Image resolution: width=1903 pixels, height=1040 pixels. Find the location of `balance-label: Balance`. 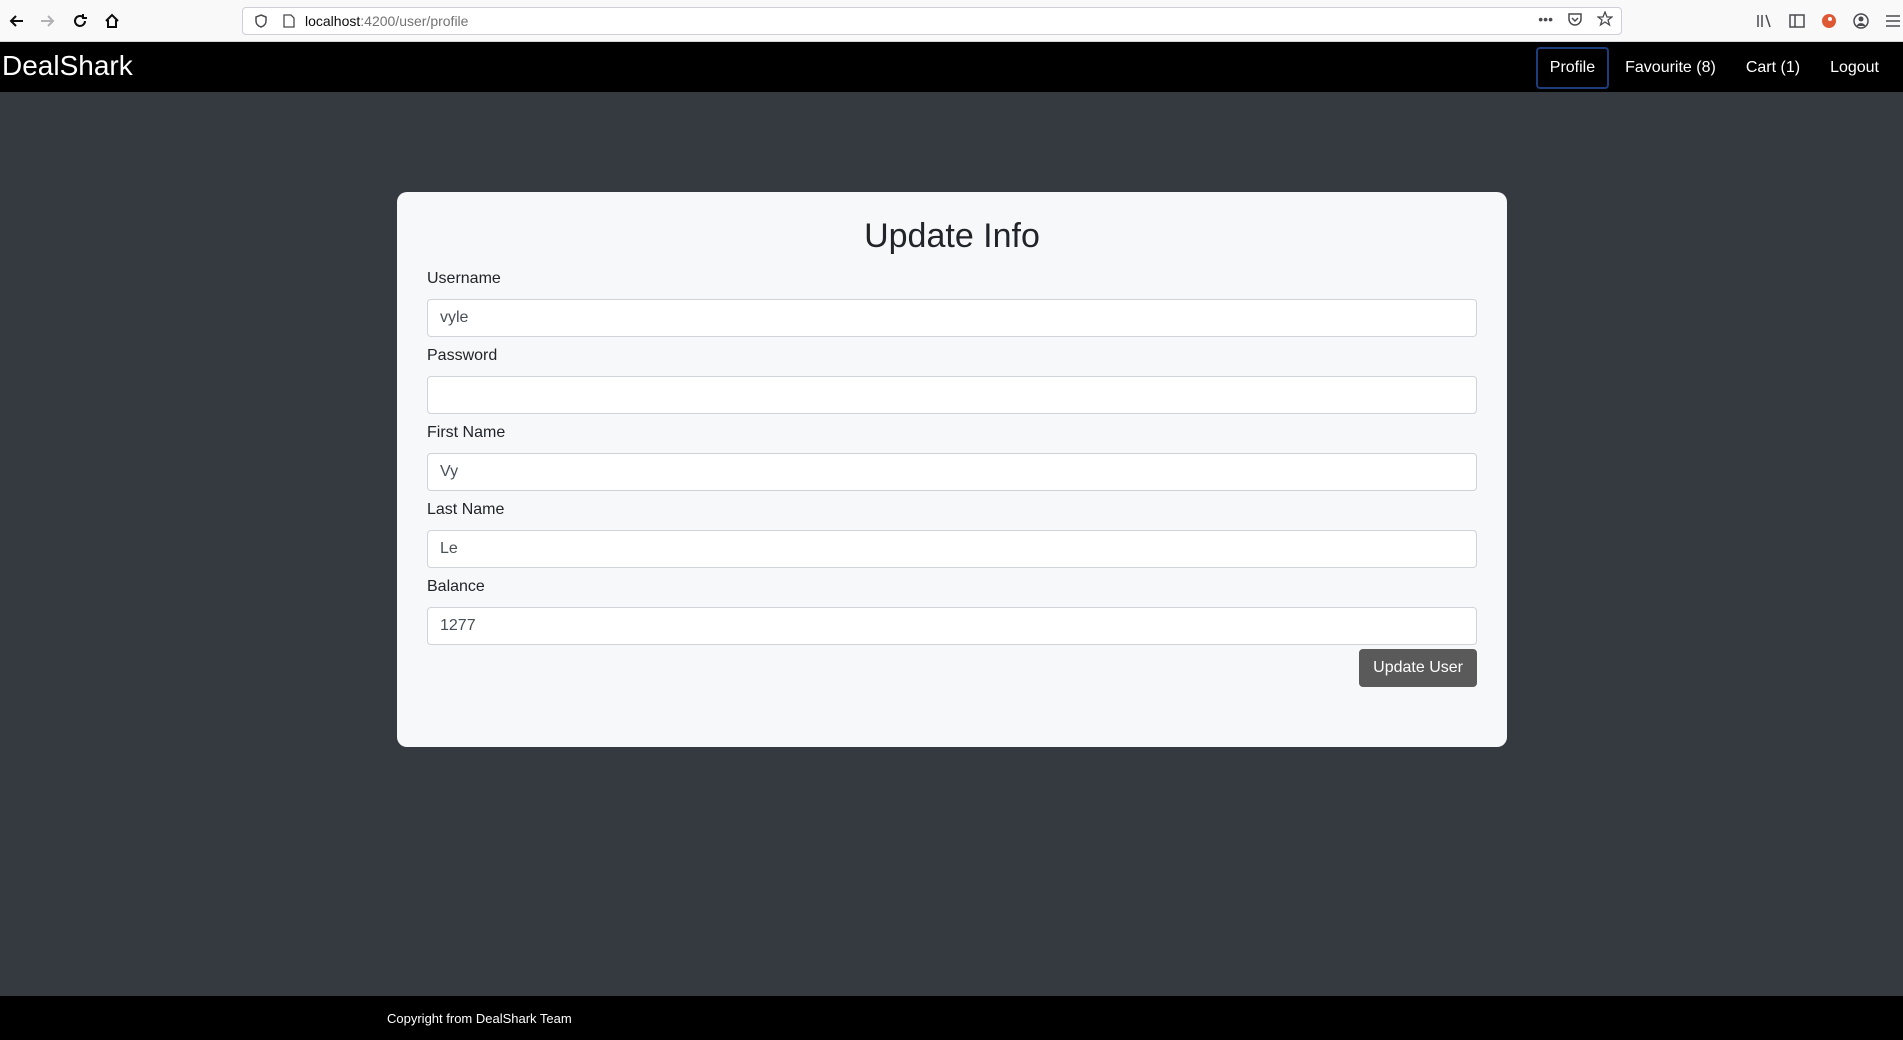

balance-label: Balance is located at coordinates (456, 586).